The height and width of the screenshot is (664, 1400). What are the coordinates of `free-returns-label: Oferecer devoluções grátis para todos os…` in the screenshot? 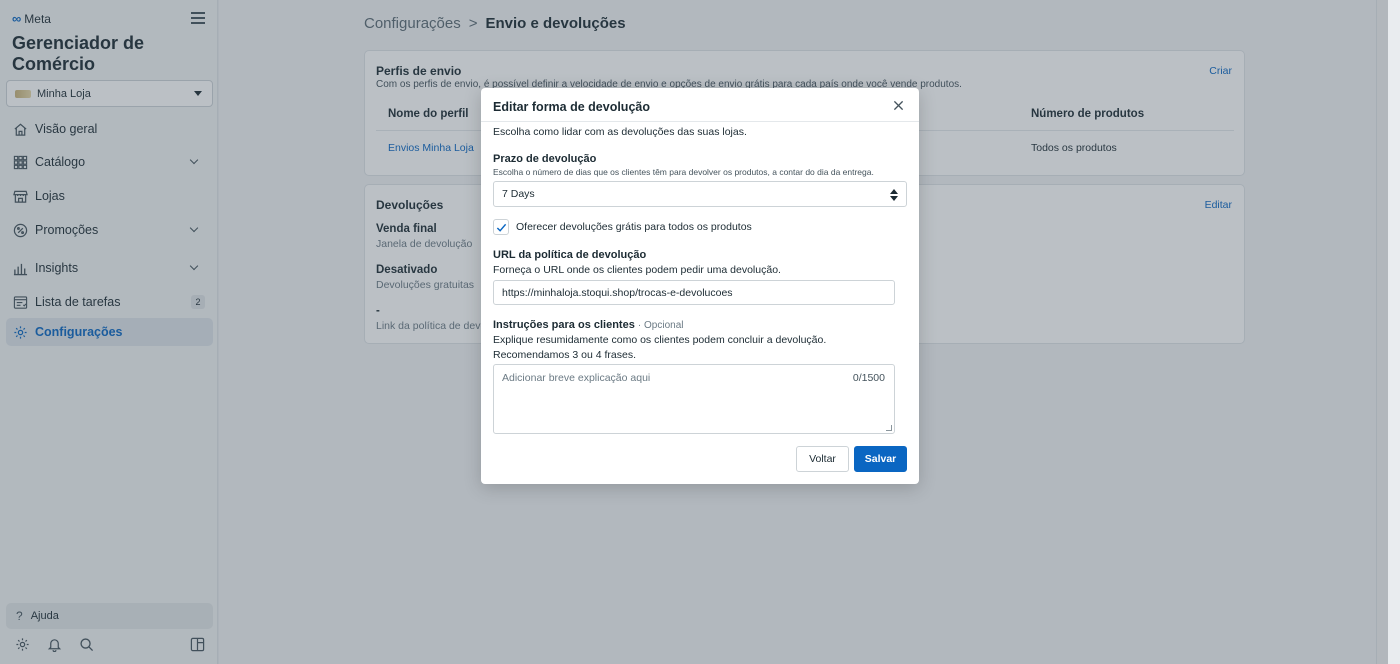 It's located at (634, 227).